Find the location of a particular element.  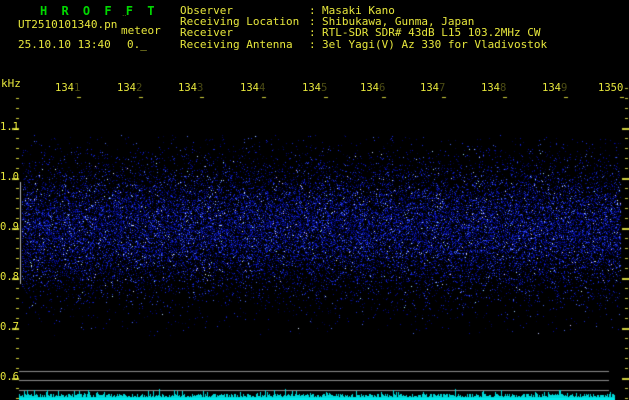

info-value: RTL-SDR SDR# 43dB L15 103.2MHz CW is located at coordinates (431, 32).